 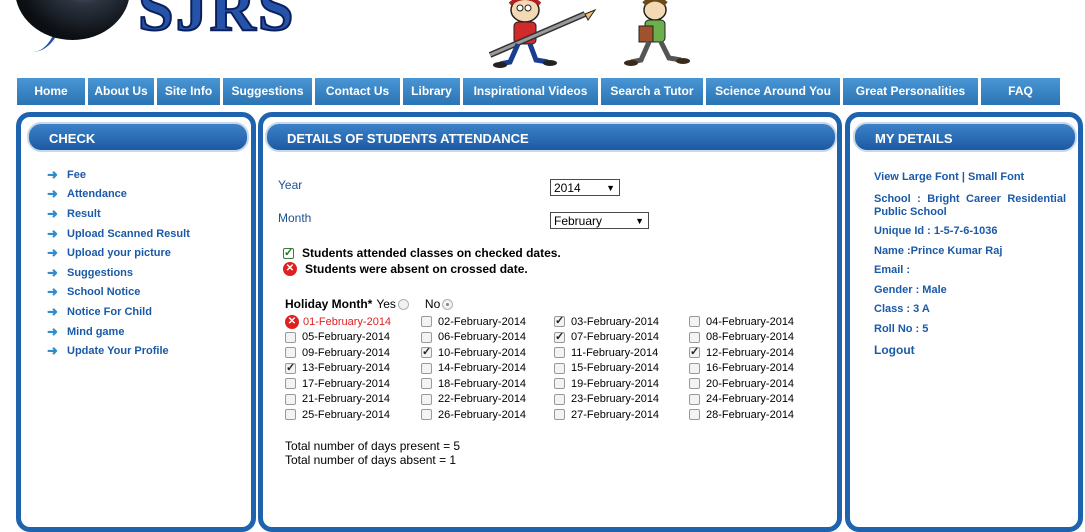 What do you see at coordinates (473, 415) in the screenshot?
I see `date-cell: 26-February-2014` at bounding box center [473, 415].